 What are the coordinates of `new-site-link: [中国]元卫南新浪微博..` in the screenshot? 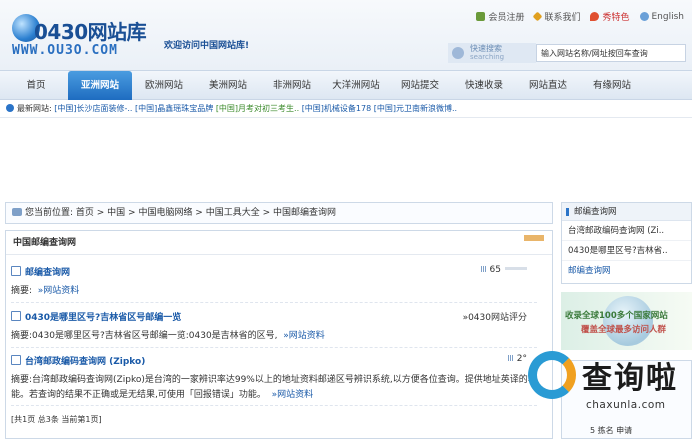 It's located at (415, 108).